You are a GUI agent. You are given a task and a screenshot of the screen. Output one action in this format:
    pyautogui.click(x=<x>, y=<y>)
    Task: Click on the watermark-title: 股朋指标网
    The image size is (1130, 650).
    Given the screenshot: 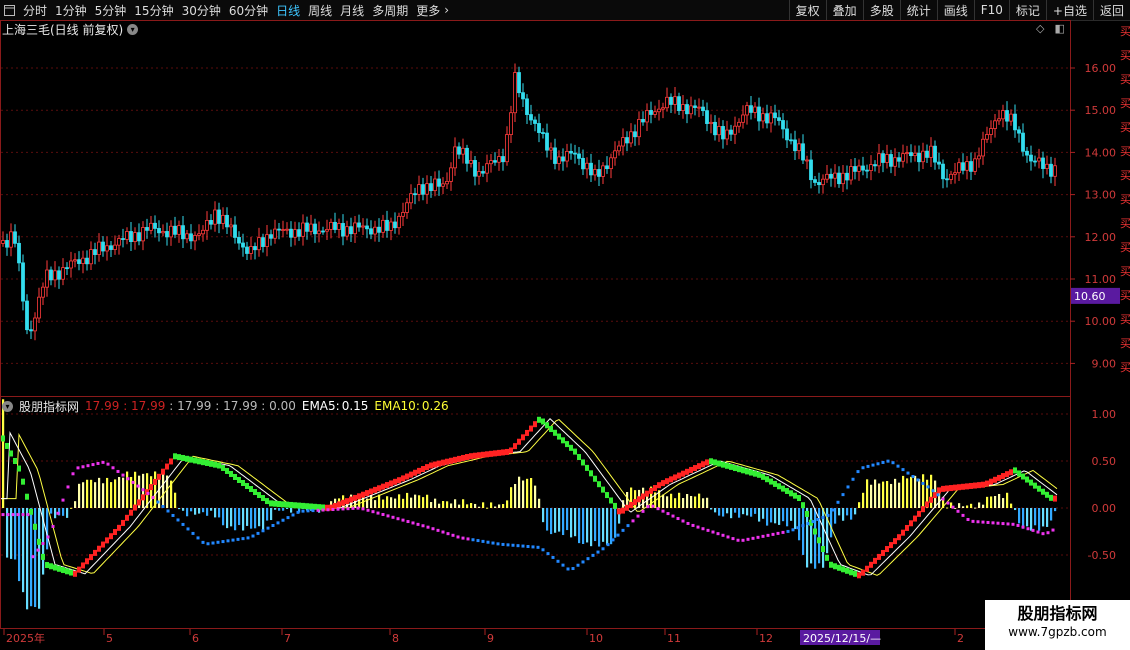 What is the action you would take?
    pyautogui.click(x=1057, y=613)
    